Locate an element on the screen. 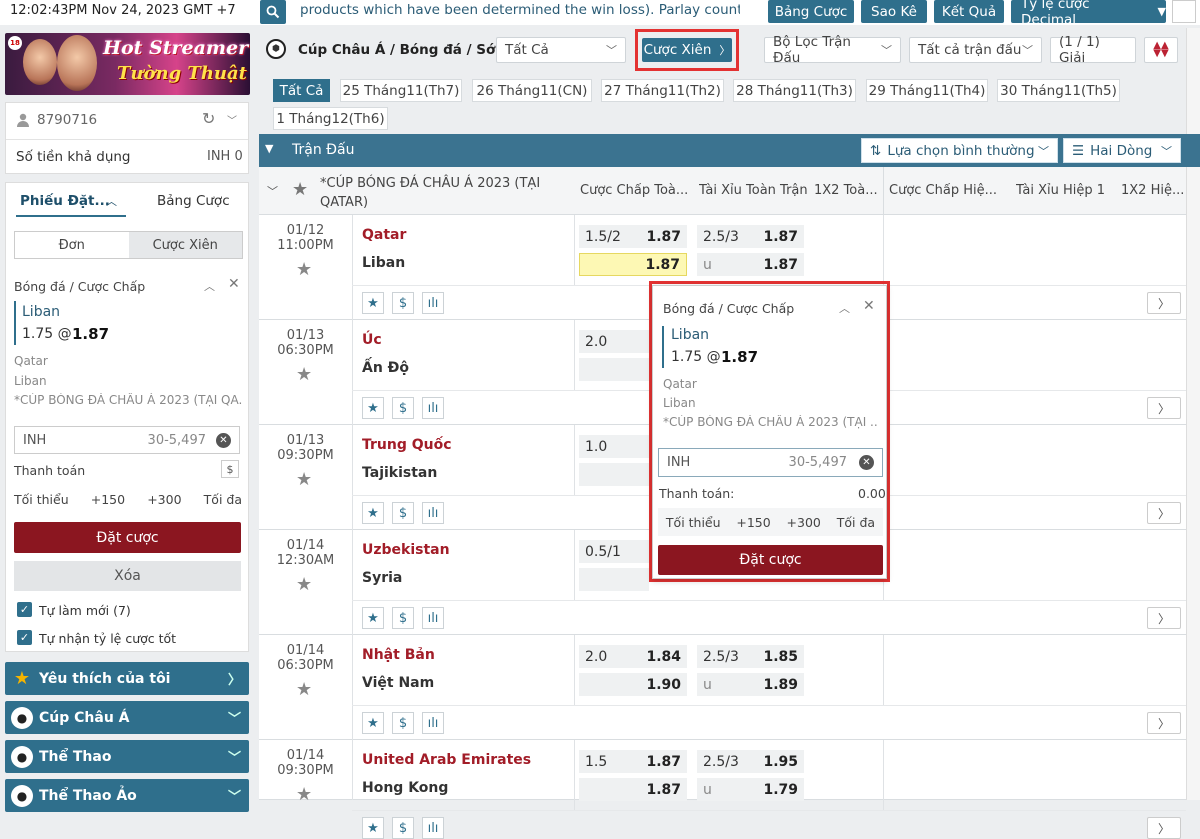 The image size is (1200, 839). odd-handicap-home: 2.0 1.84 is located at coordinates (633, 656).